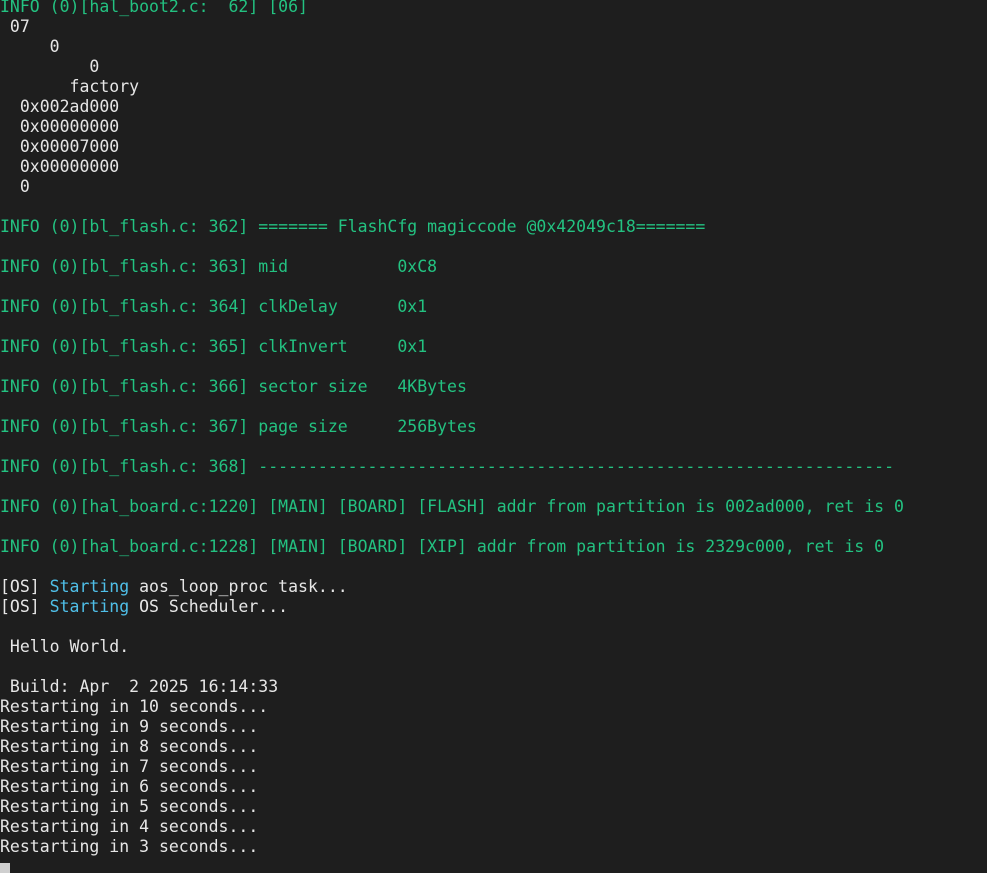  Describe the element at coordinates (139, 686) in the screenshot. I see `terminal-text: Build: Apr 2 2025 16:14:33` at that location.